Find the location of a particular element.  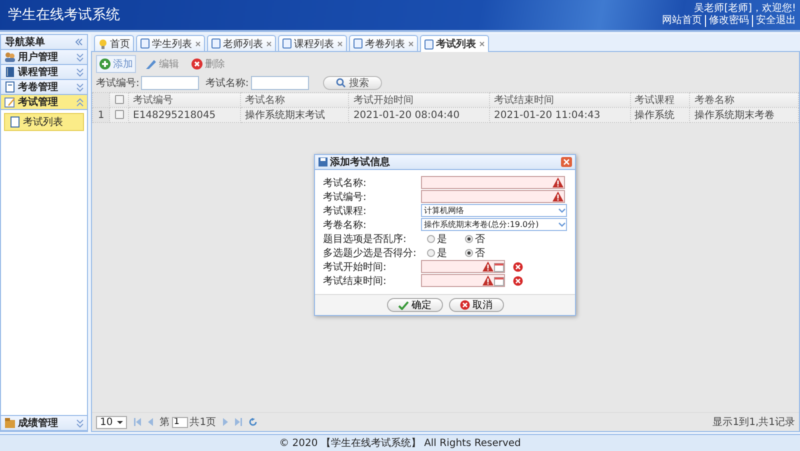

column-header: 考试编号 is located at coordinates (184, 100).